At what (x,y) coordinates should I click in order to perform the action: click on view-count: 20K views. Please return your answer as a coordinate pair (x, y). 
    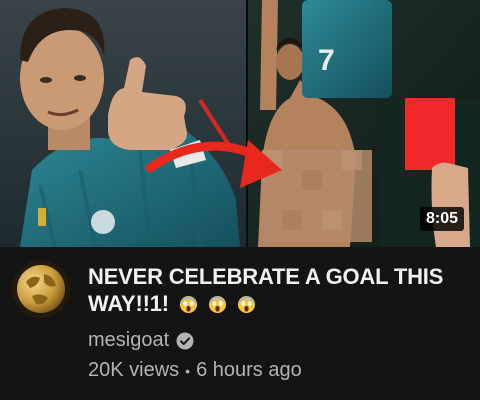
    Looking at the image, I should click on (134, 370).